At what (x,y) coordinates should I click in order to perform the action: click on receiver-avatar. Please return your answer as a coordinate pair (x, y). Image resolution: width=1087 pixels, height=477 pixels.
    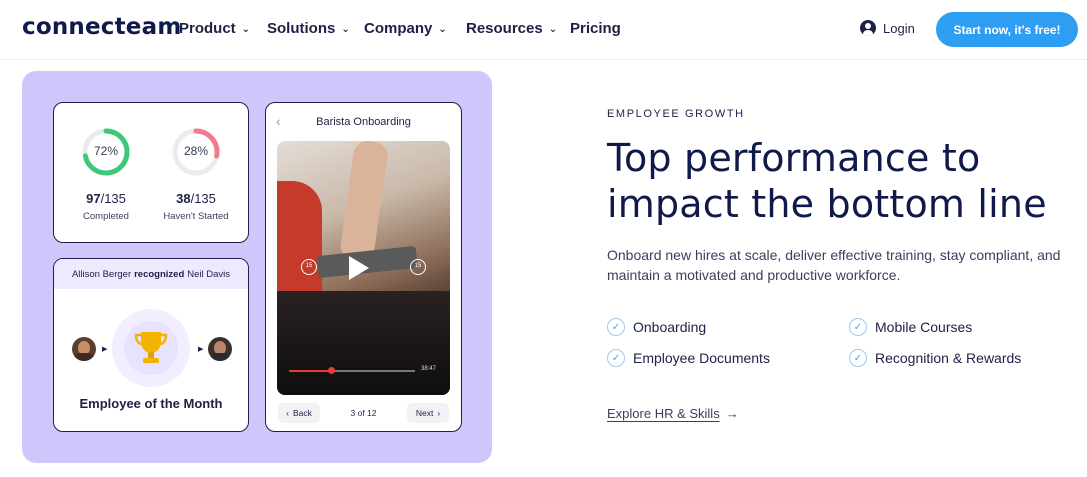
    Looking at the image, I should click on (220, 349).